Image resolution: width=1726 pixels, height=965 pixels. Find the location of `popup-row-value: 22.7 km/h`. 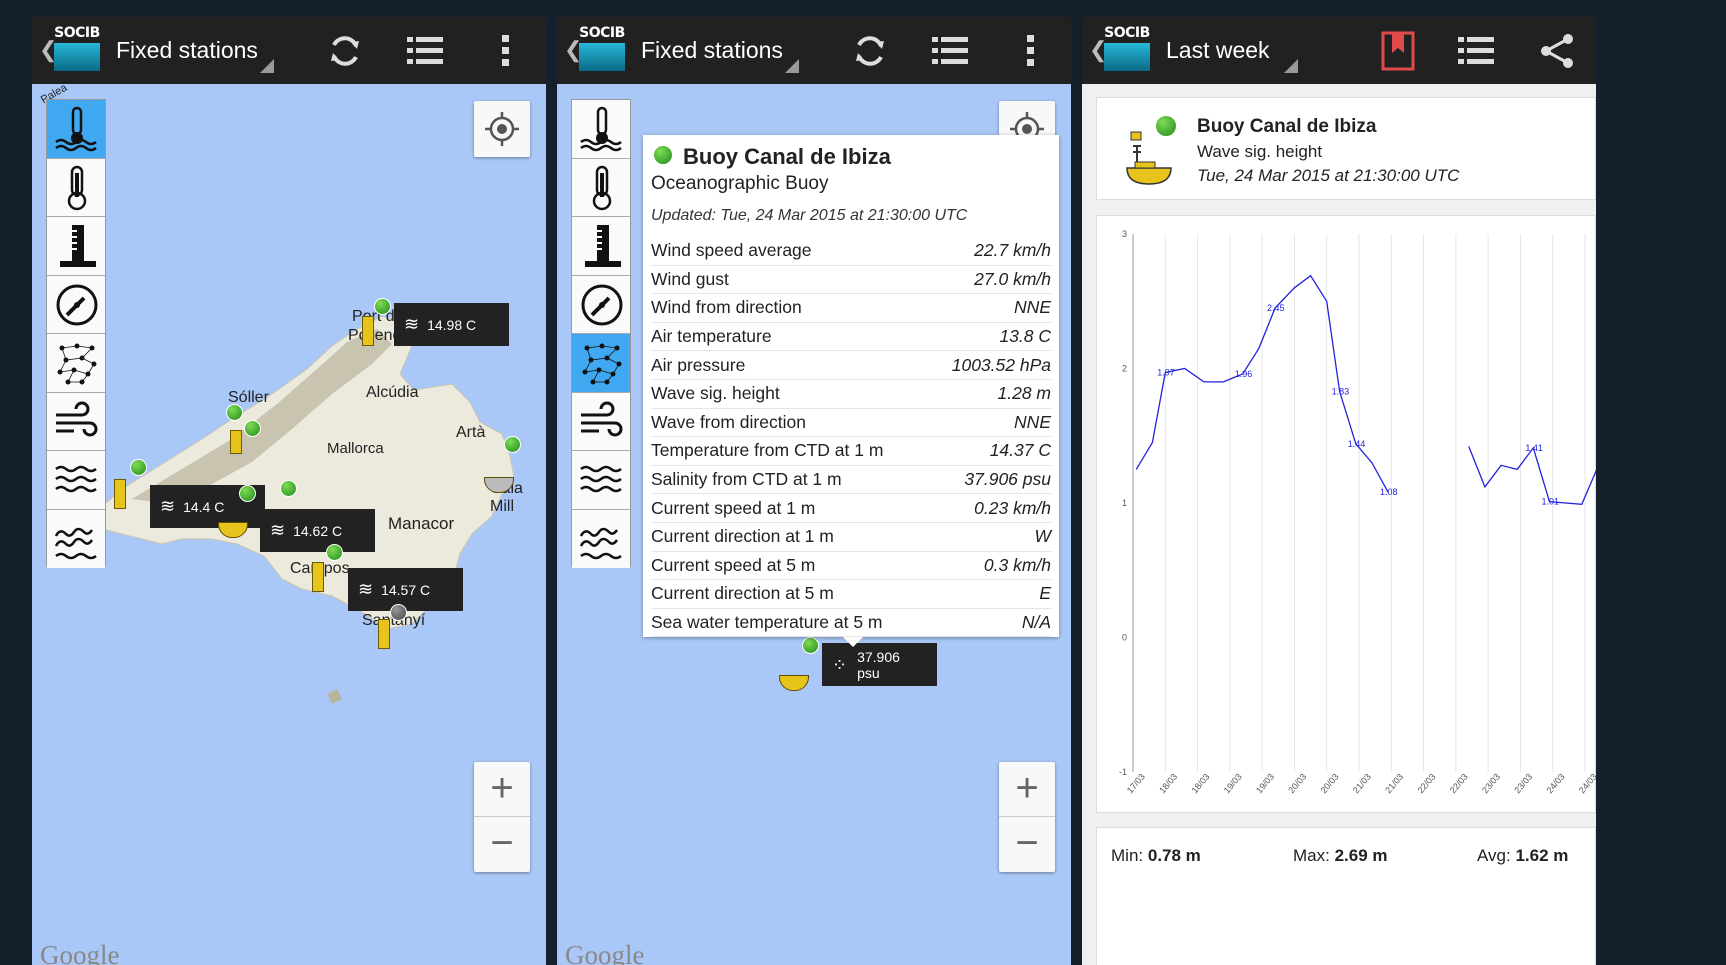

popup-row-value: 22.7 km/h is located at coordinates (1012, 250).